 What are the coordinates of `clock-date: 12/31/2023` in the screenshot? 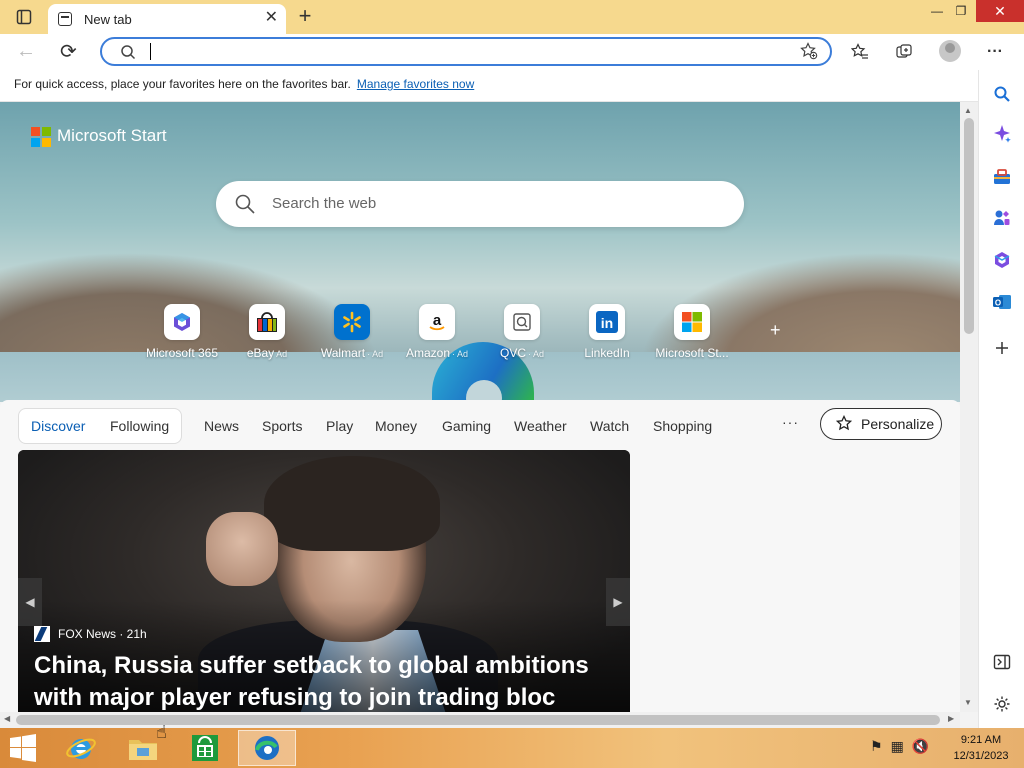 It's located at (981, 756).